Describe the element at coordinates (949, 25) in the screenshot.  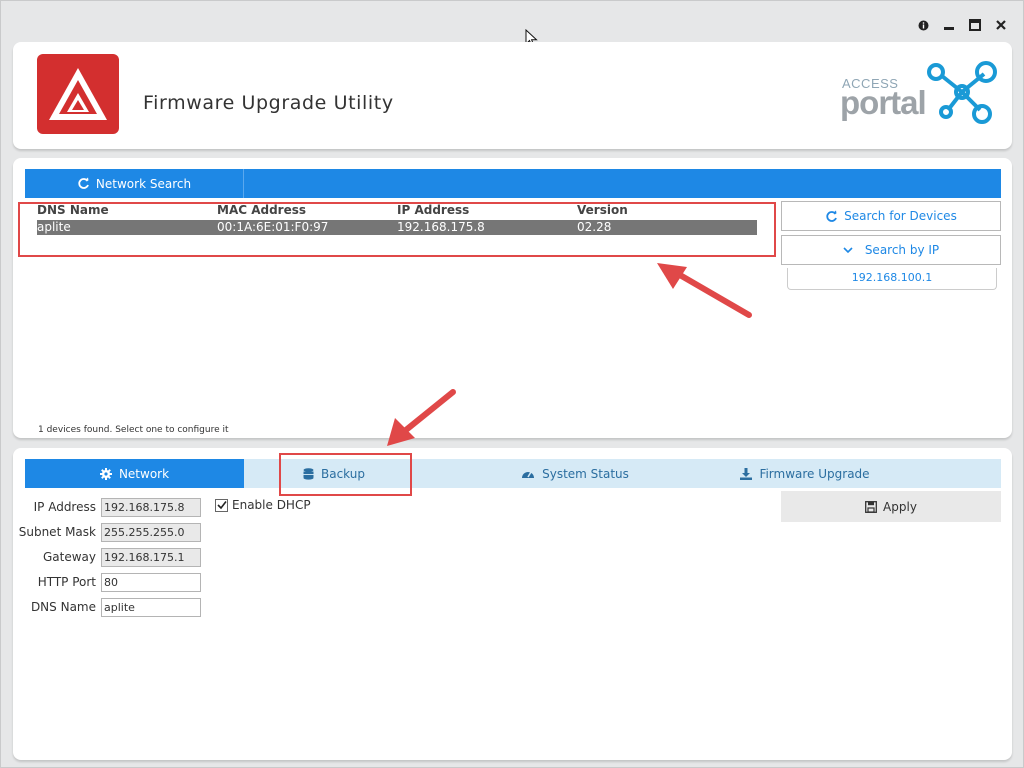
I see `minimize-icon` at that location.